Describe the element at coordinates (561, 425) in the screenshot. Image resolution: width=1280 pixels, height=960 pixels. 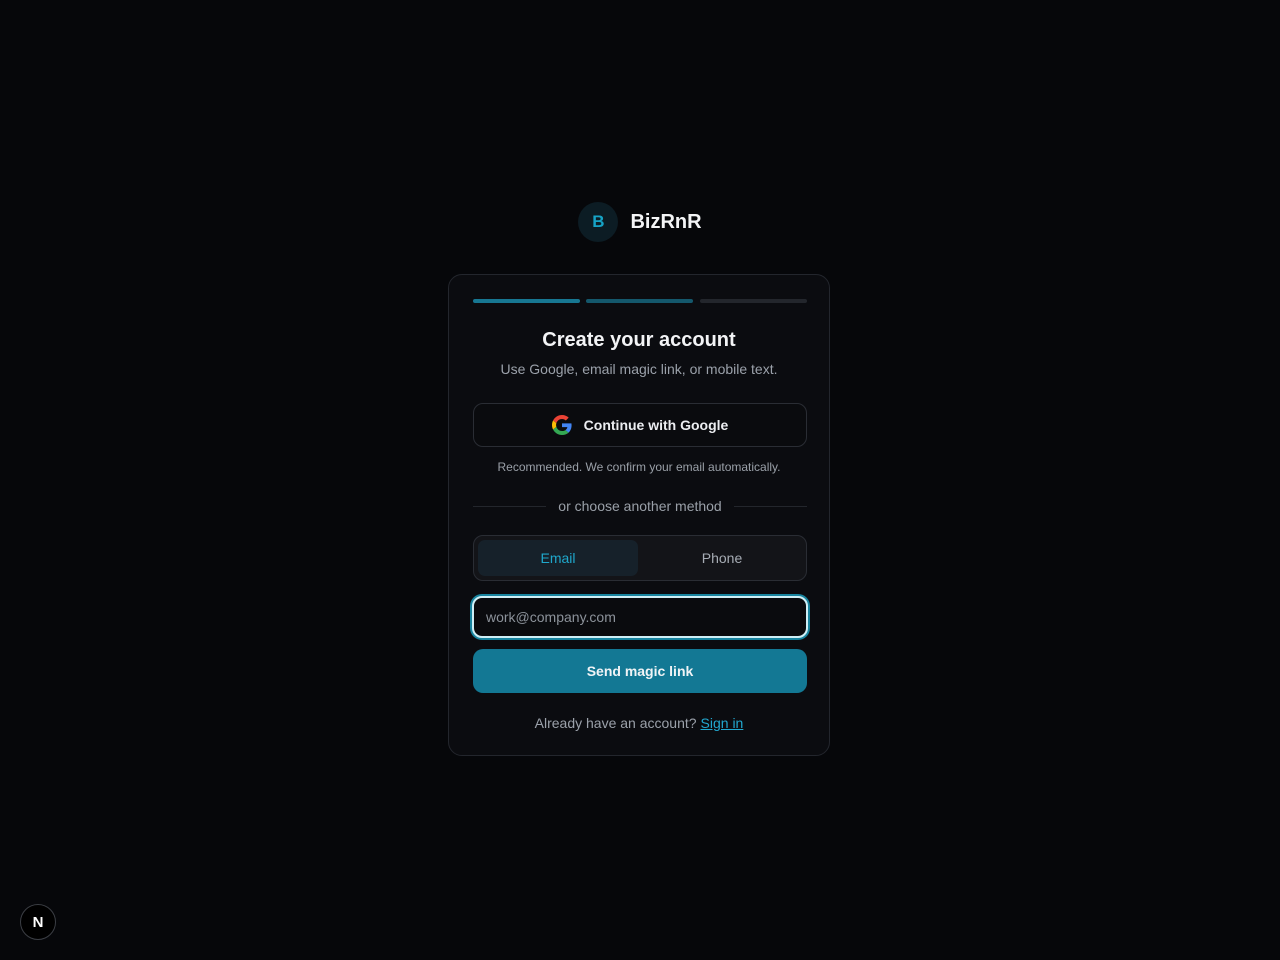
I see `google-icon` at that location.